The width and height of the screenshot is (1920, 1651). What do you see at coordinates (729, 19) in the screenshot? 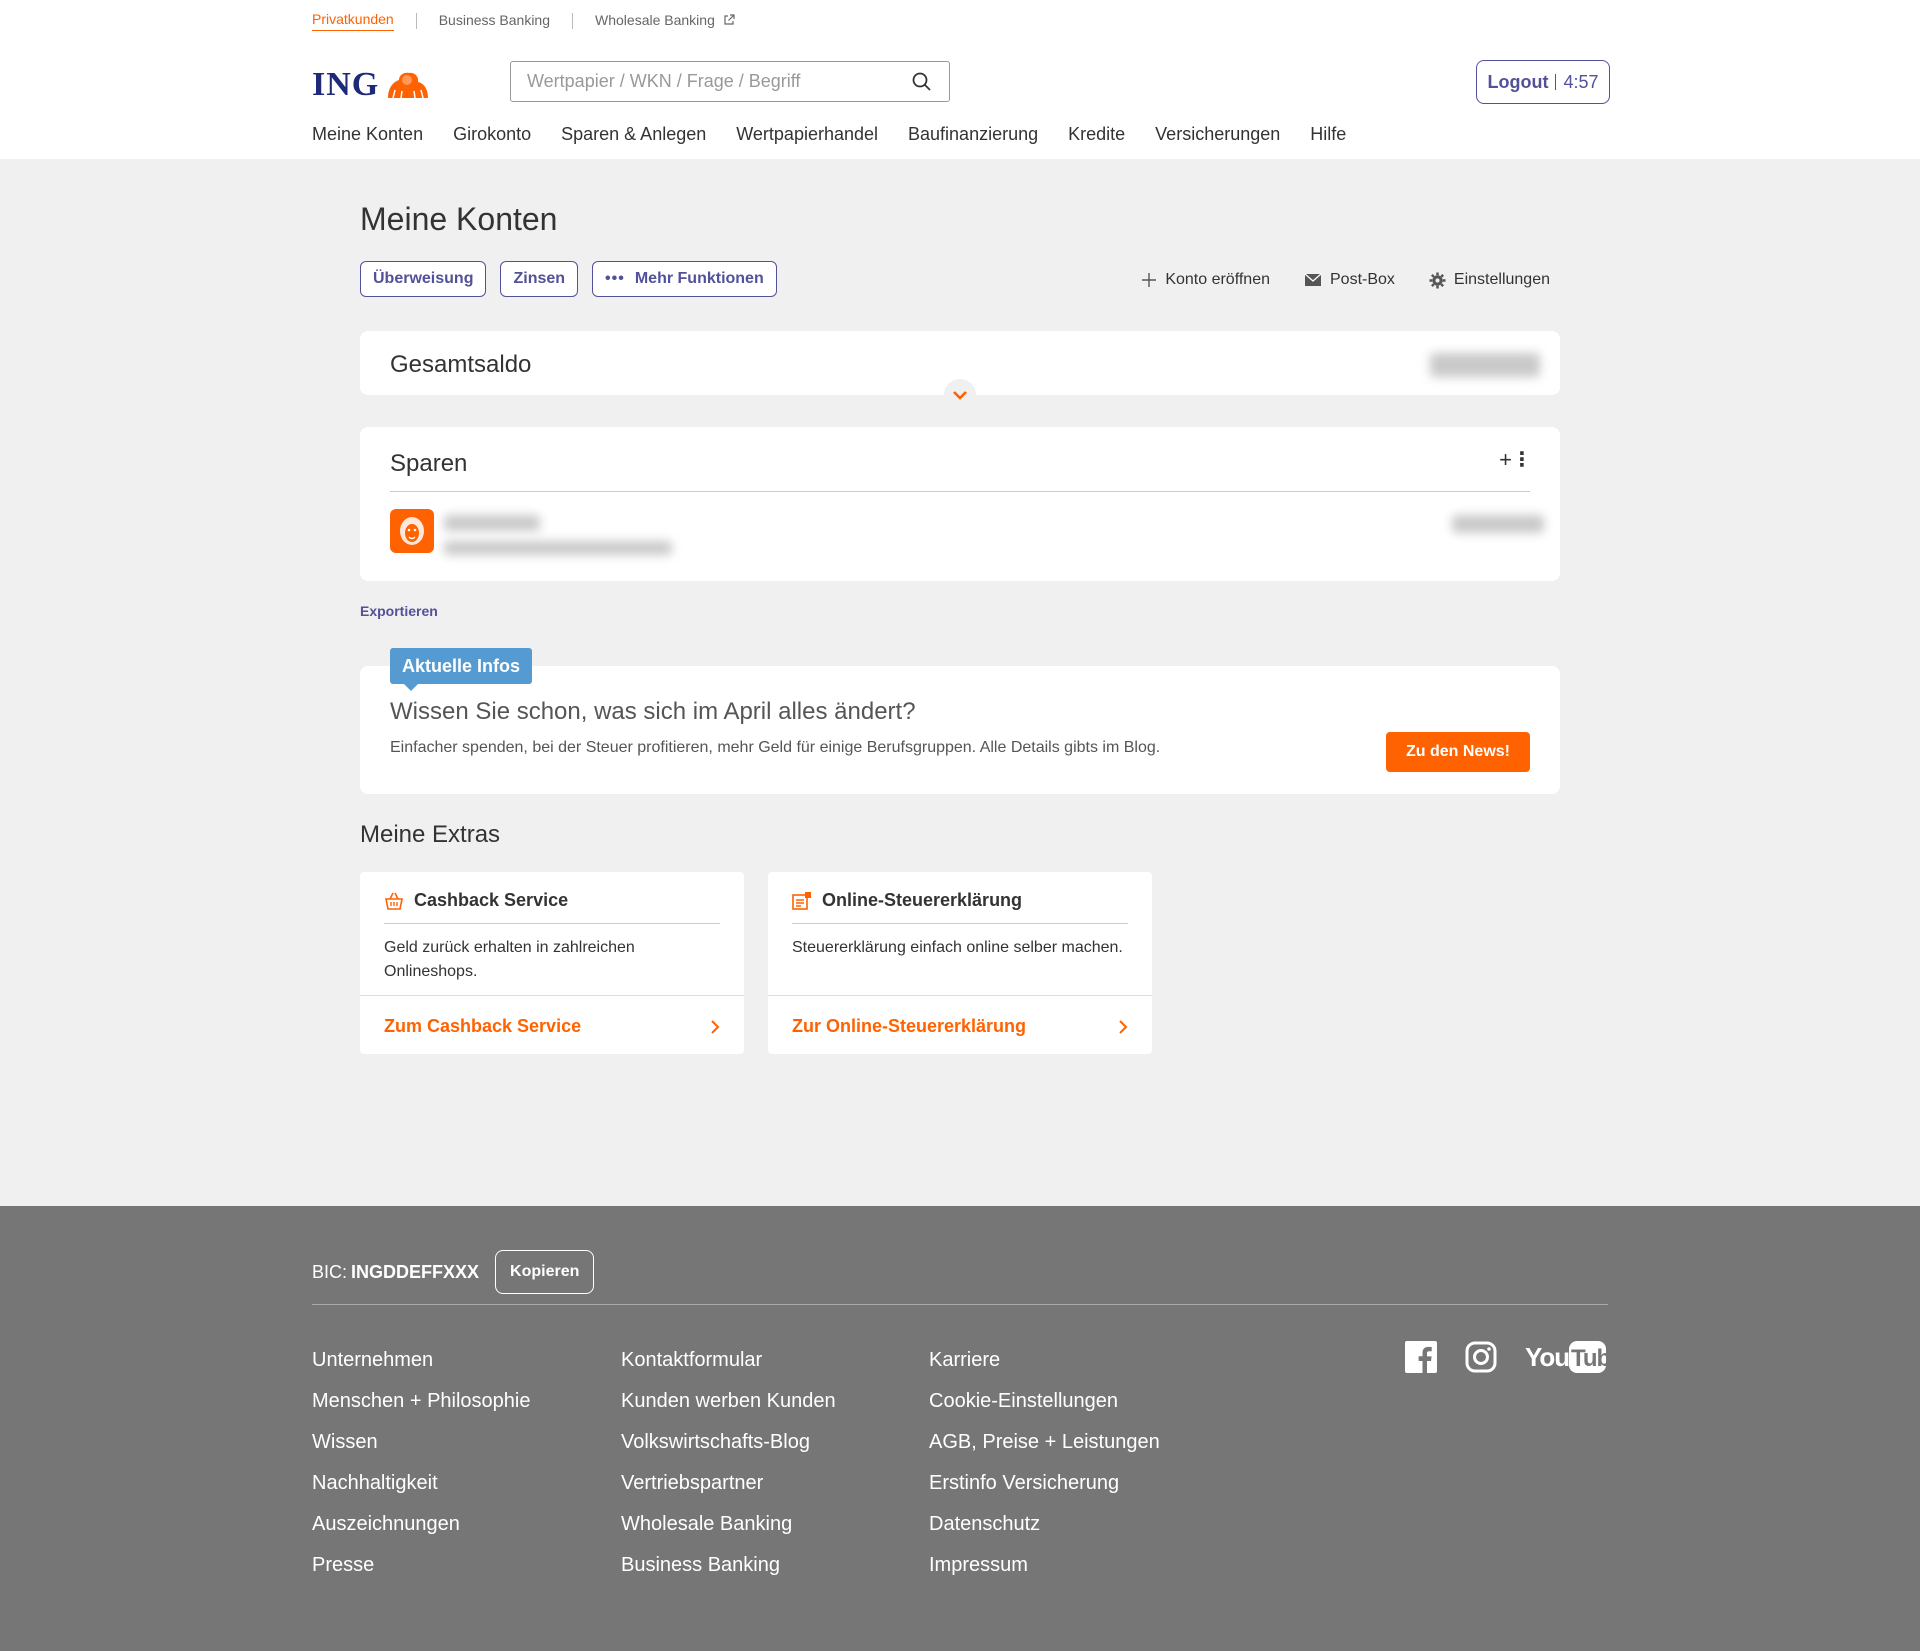
I see `external-link-icon` at bounding box center [729, 19].